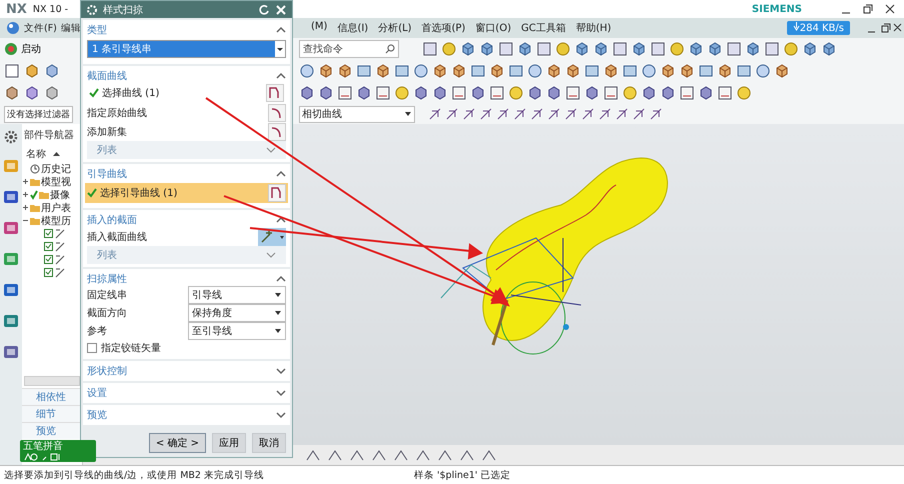 Image resolution: width=904 pixels, height=484 pixels. What do you see at coordinates (237, 313) in the screenshot?
I see `option-dropdown: 保持角度` at bounding box center [237, 313].